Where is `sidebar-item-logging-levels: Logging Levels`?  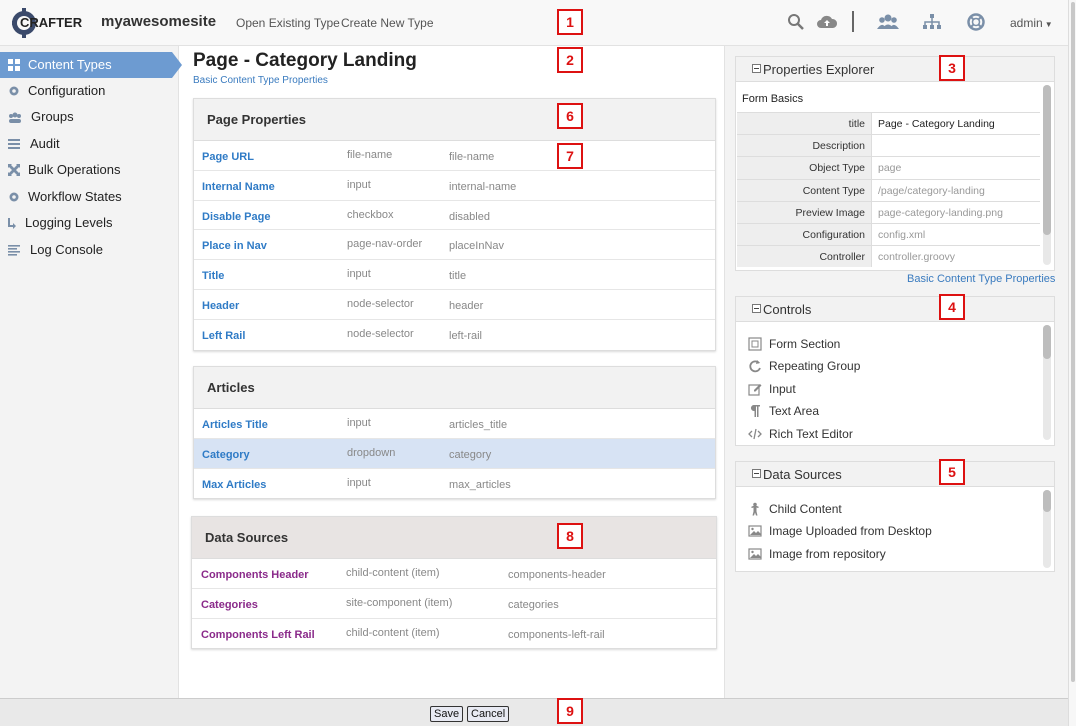
sidebar-item-logging-levels: Logging Levels is located at coordinates (89, 223).